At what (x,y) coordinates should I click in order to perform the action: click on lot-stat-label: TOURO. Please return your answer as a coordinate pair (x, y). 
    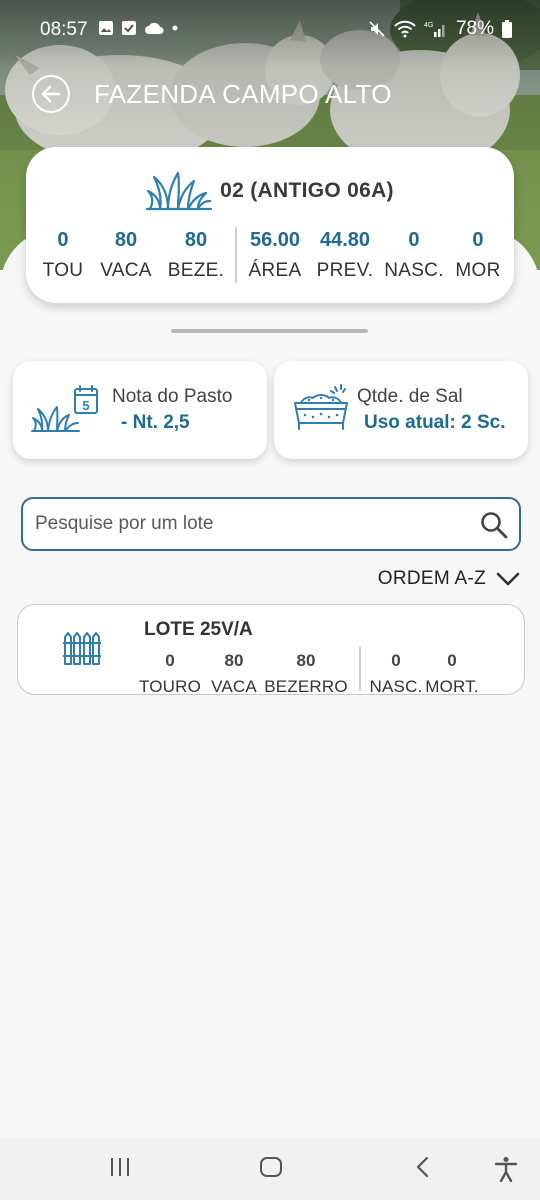
    Looking at the image, I should click on (170, 686).